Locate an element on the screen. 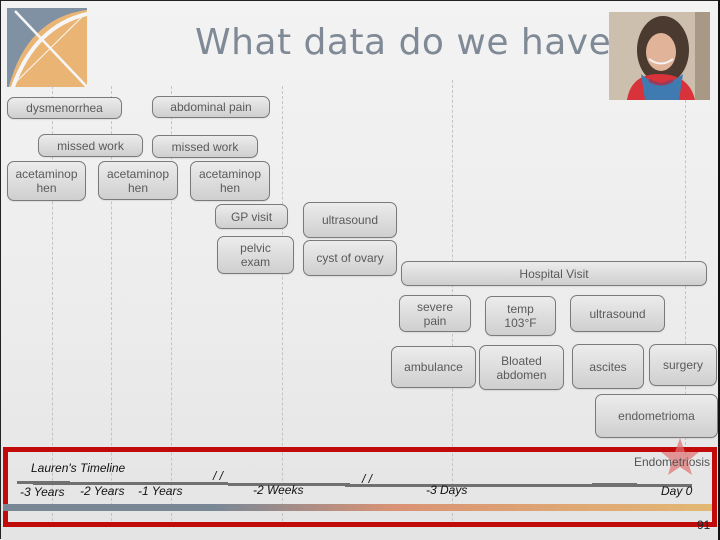 The height and width of the screenshot is (540, 720). event-dysmenorrhea: dysmenorrhea is located at coordinates (64, 108).